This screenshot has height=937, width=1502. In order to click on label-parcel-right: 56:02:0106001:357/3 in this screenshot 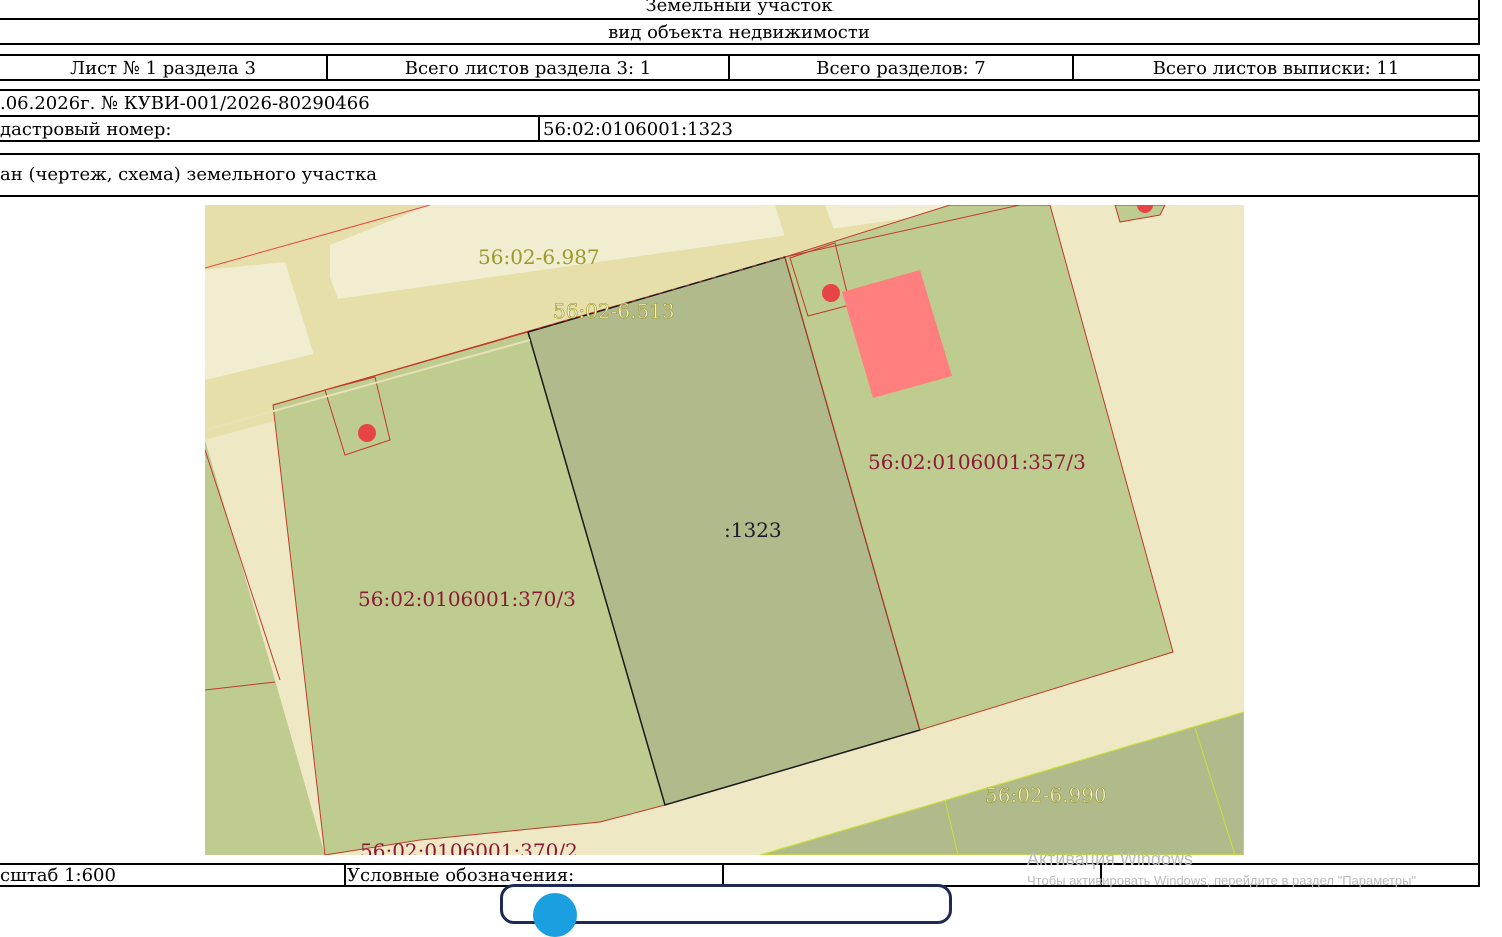, I will do `click(977, 462)`.